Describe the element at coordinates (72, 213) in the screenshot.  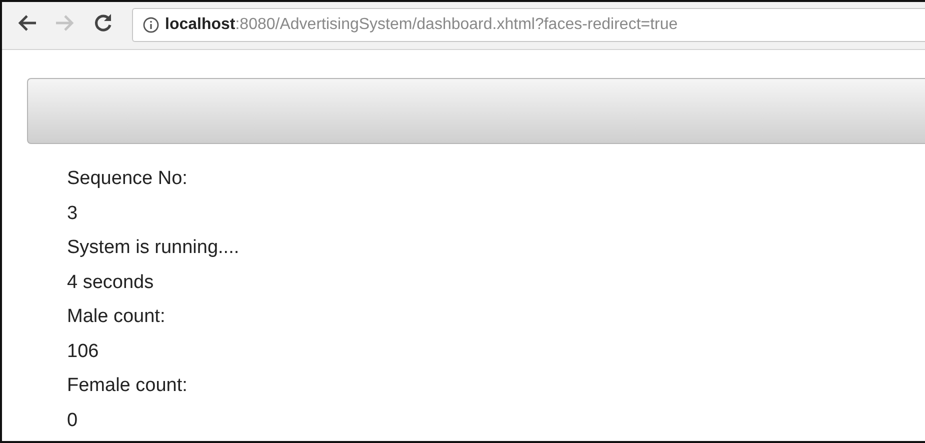
I see `output-text: 3` at that location.